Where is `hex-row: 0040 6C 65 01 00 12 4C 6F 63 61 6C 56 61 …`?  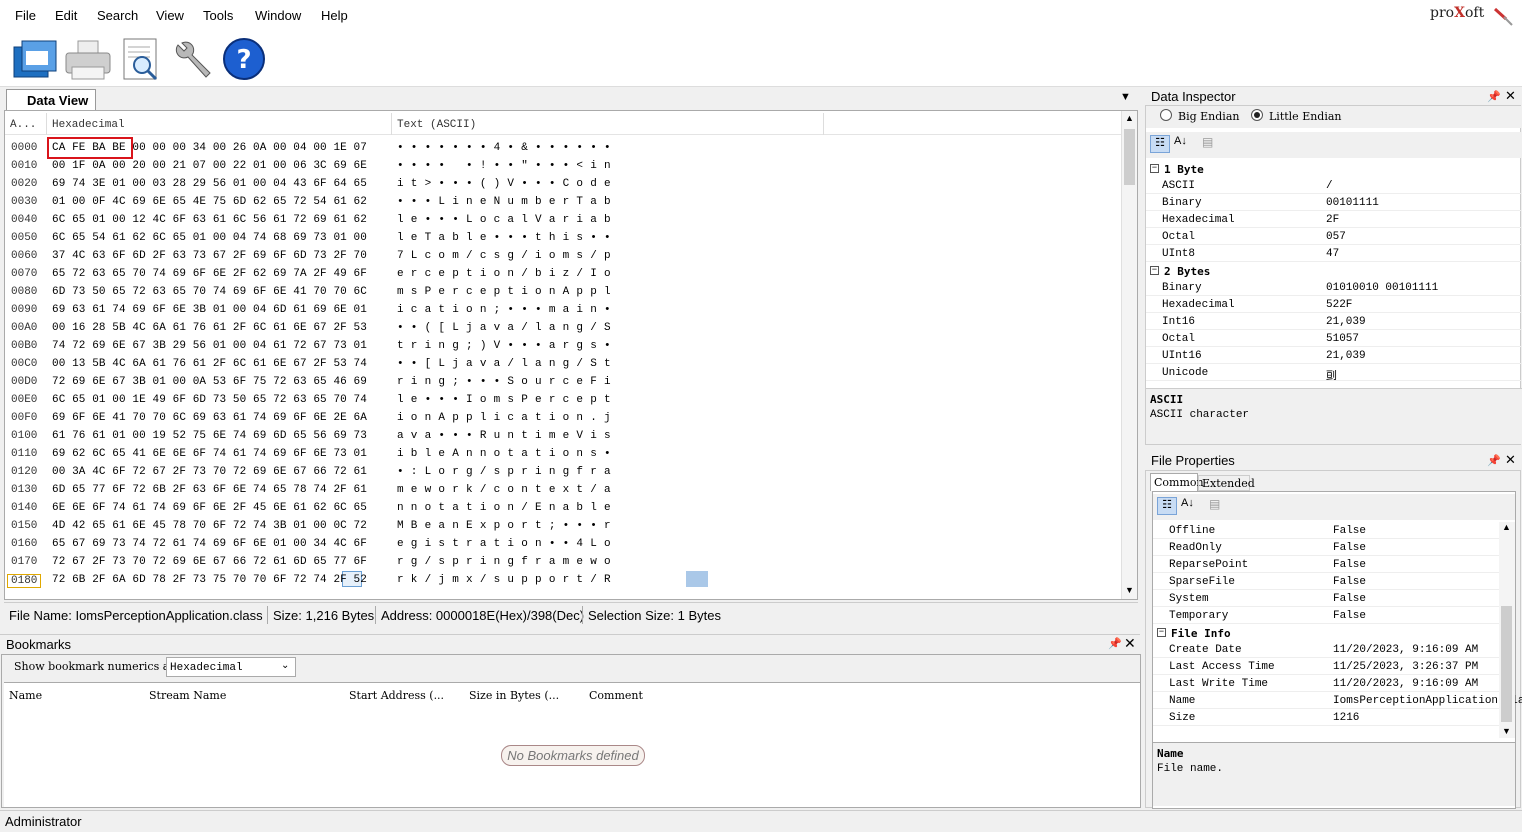 hex-row: 0040 6C 65 01 00 12 4C 6F 63 61 6C 56 61 … is located at coordinates (564, 219).